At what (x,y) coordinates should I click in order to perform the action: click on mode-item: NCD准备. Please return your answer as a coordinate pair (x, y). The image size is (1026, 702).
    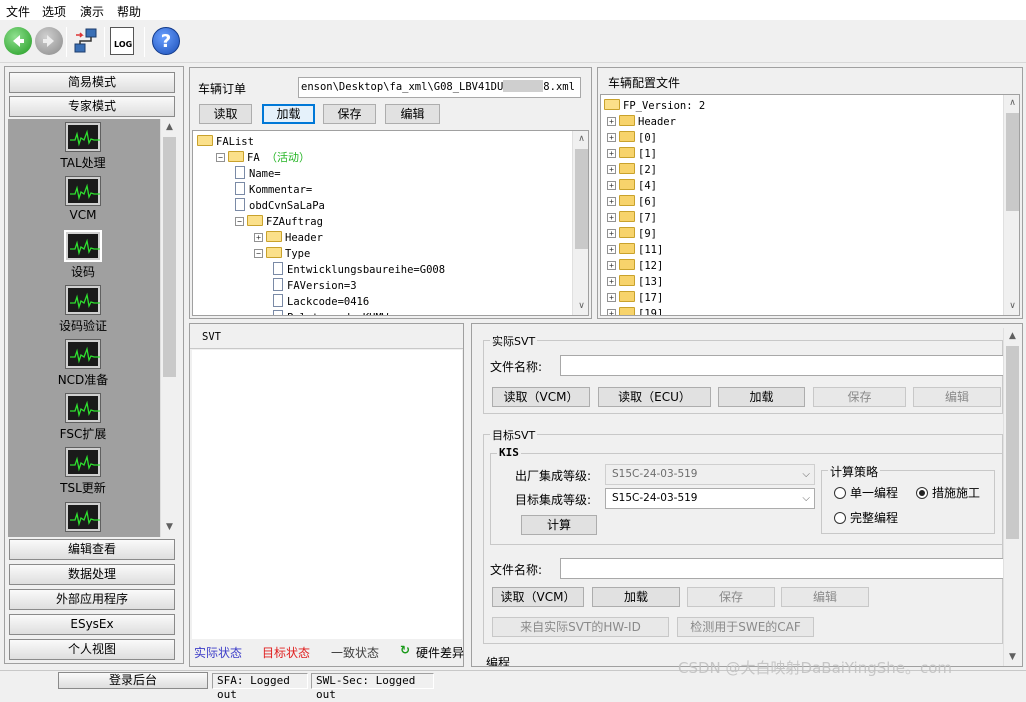
    Looking at the image, I should click on (83, 363).